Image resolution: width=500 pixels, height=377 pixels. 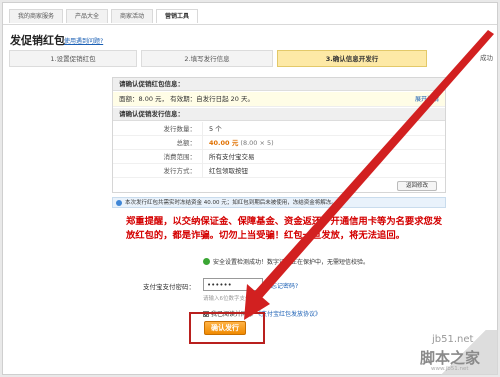 I want to click on total-formula: (8.00 × 5), so click(x=257, y=143).